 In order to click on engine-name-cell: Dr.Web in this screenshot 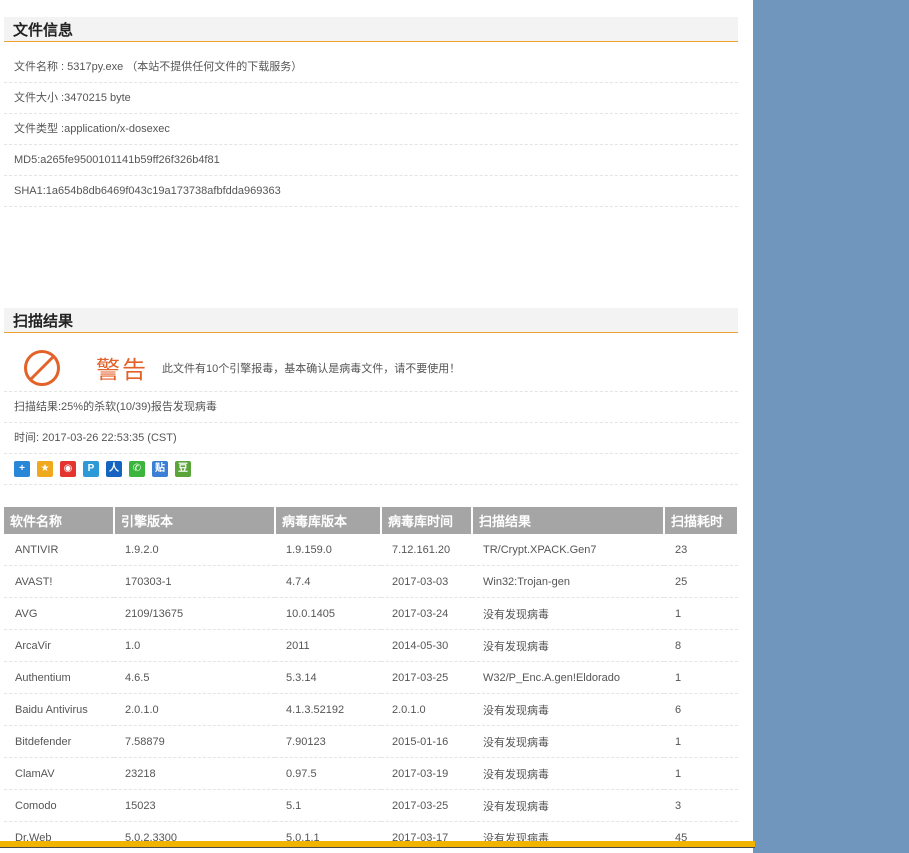, I will do `click(59, 837)`.